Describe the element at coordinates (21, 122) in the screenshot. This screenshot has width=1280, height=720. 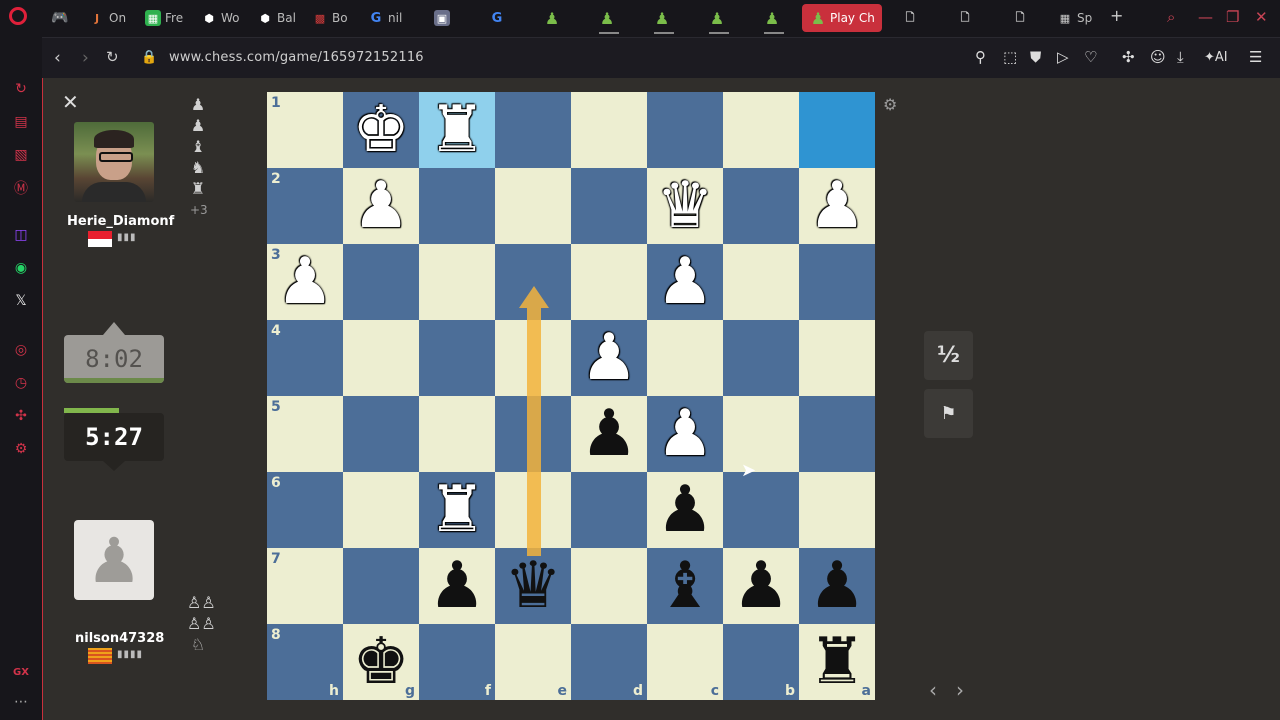
I see `bag-icon: ▤` at that location.